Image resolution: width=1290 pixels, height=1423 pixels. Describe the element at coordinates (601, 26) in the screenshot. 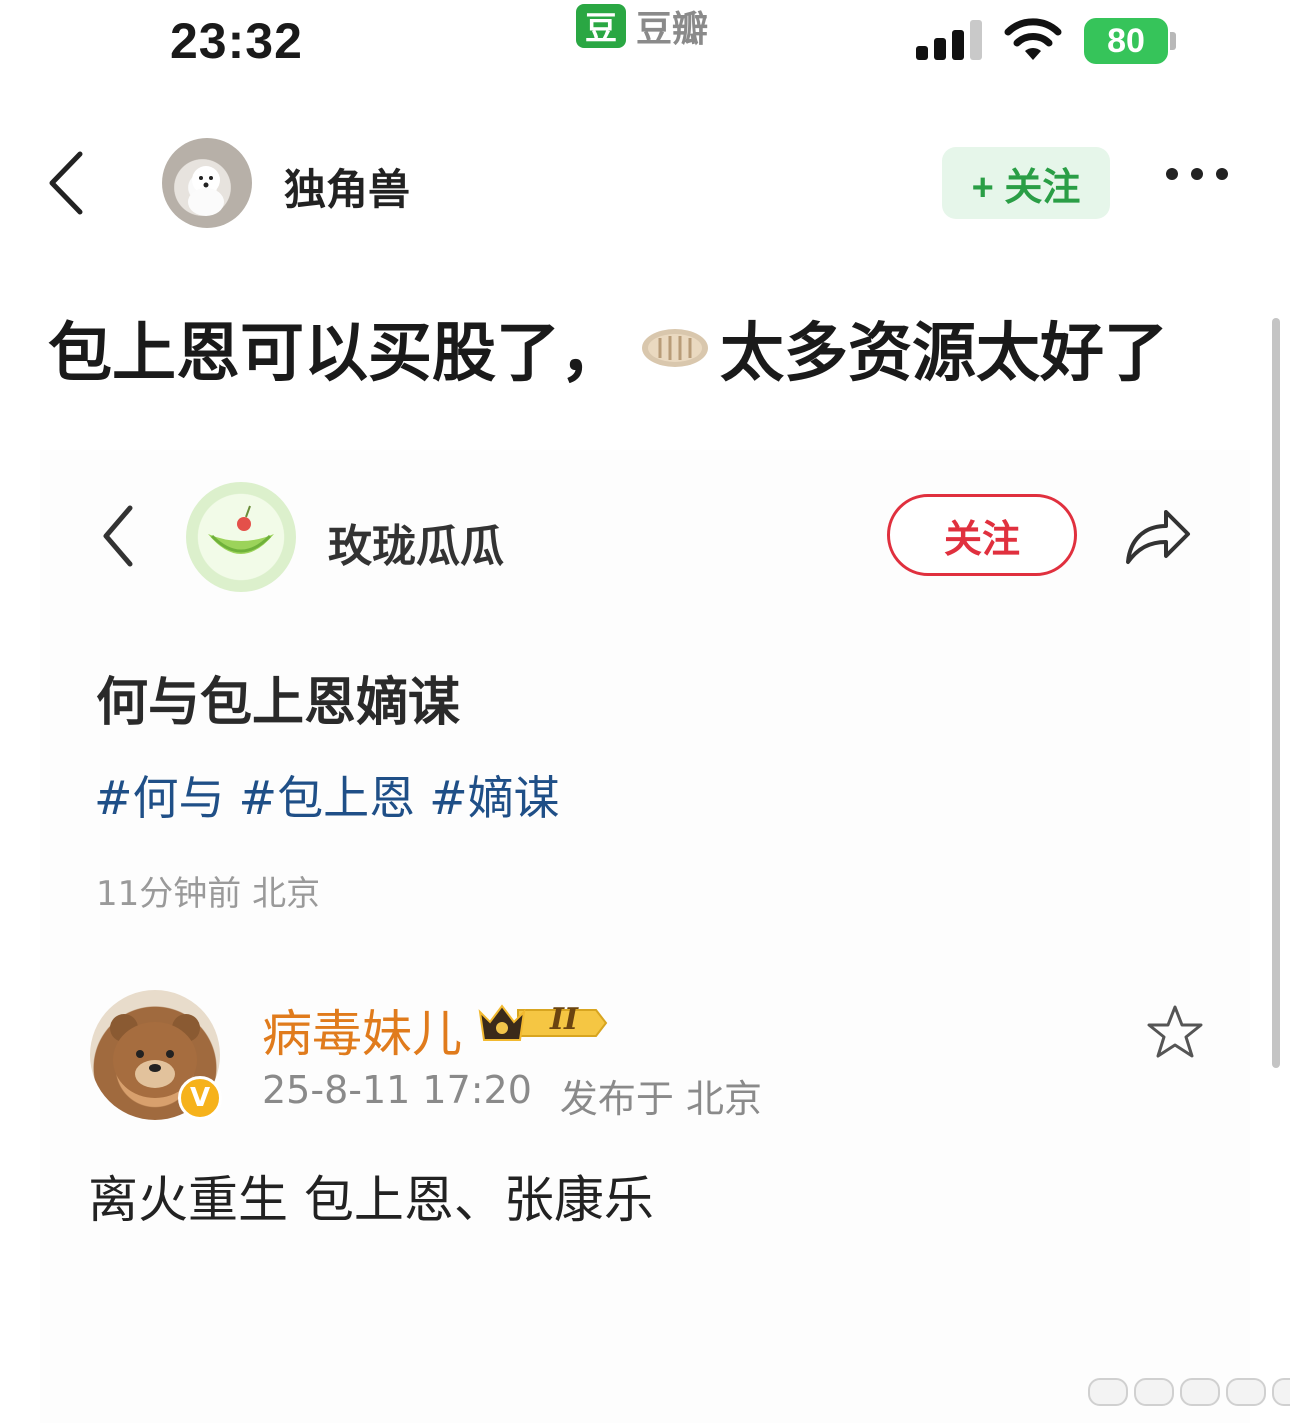

I see `douban-logo-icon: 豆` at that location.